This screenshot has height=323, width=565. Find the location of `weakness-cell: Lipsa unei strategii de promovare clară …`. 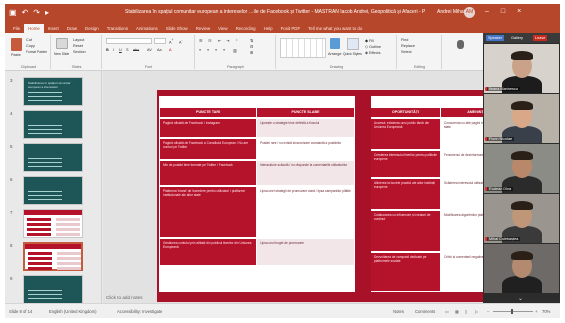

weakness-cell: Lipsa unei strategii de promovare clară … is located at coordinates (305, 212).